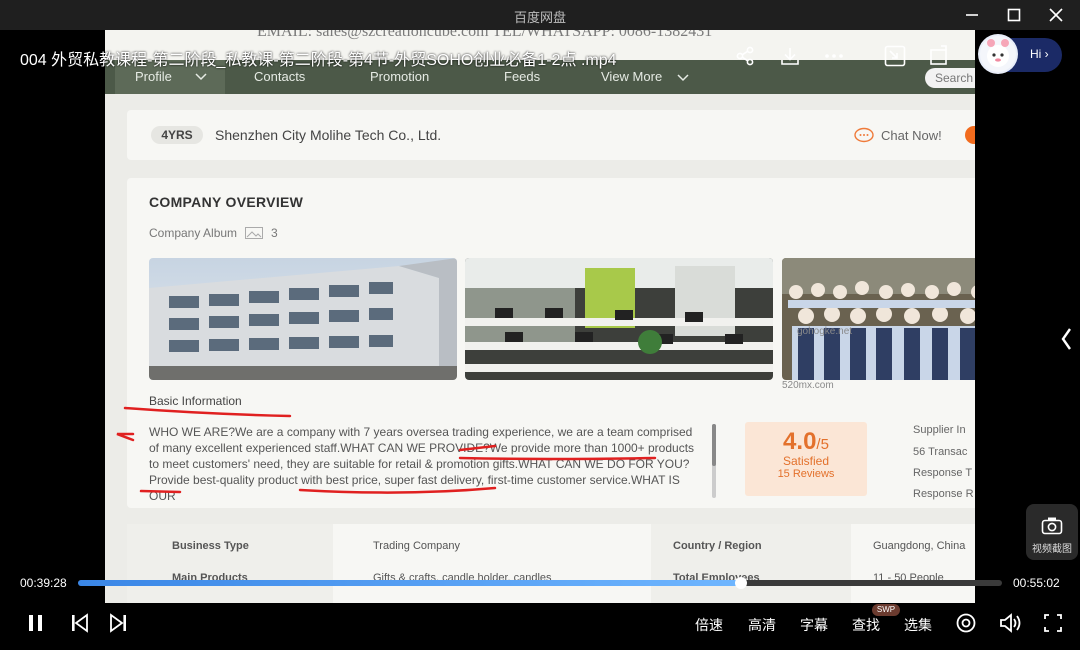 Image resolution: width=1080 pixels, height=650 pixels. I want to click on speed-button: 倍速, so click(709, 625).